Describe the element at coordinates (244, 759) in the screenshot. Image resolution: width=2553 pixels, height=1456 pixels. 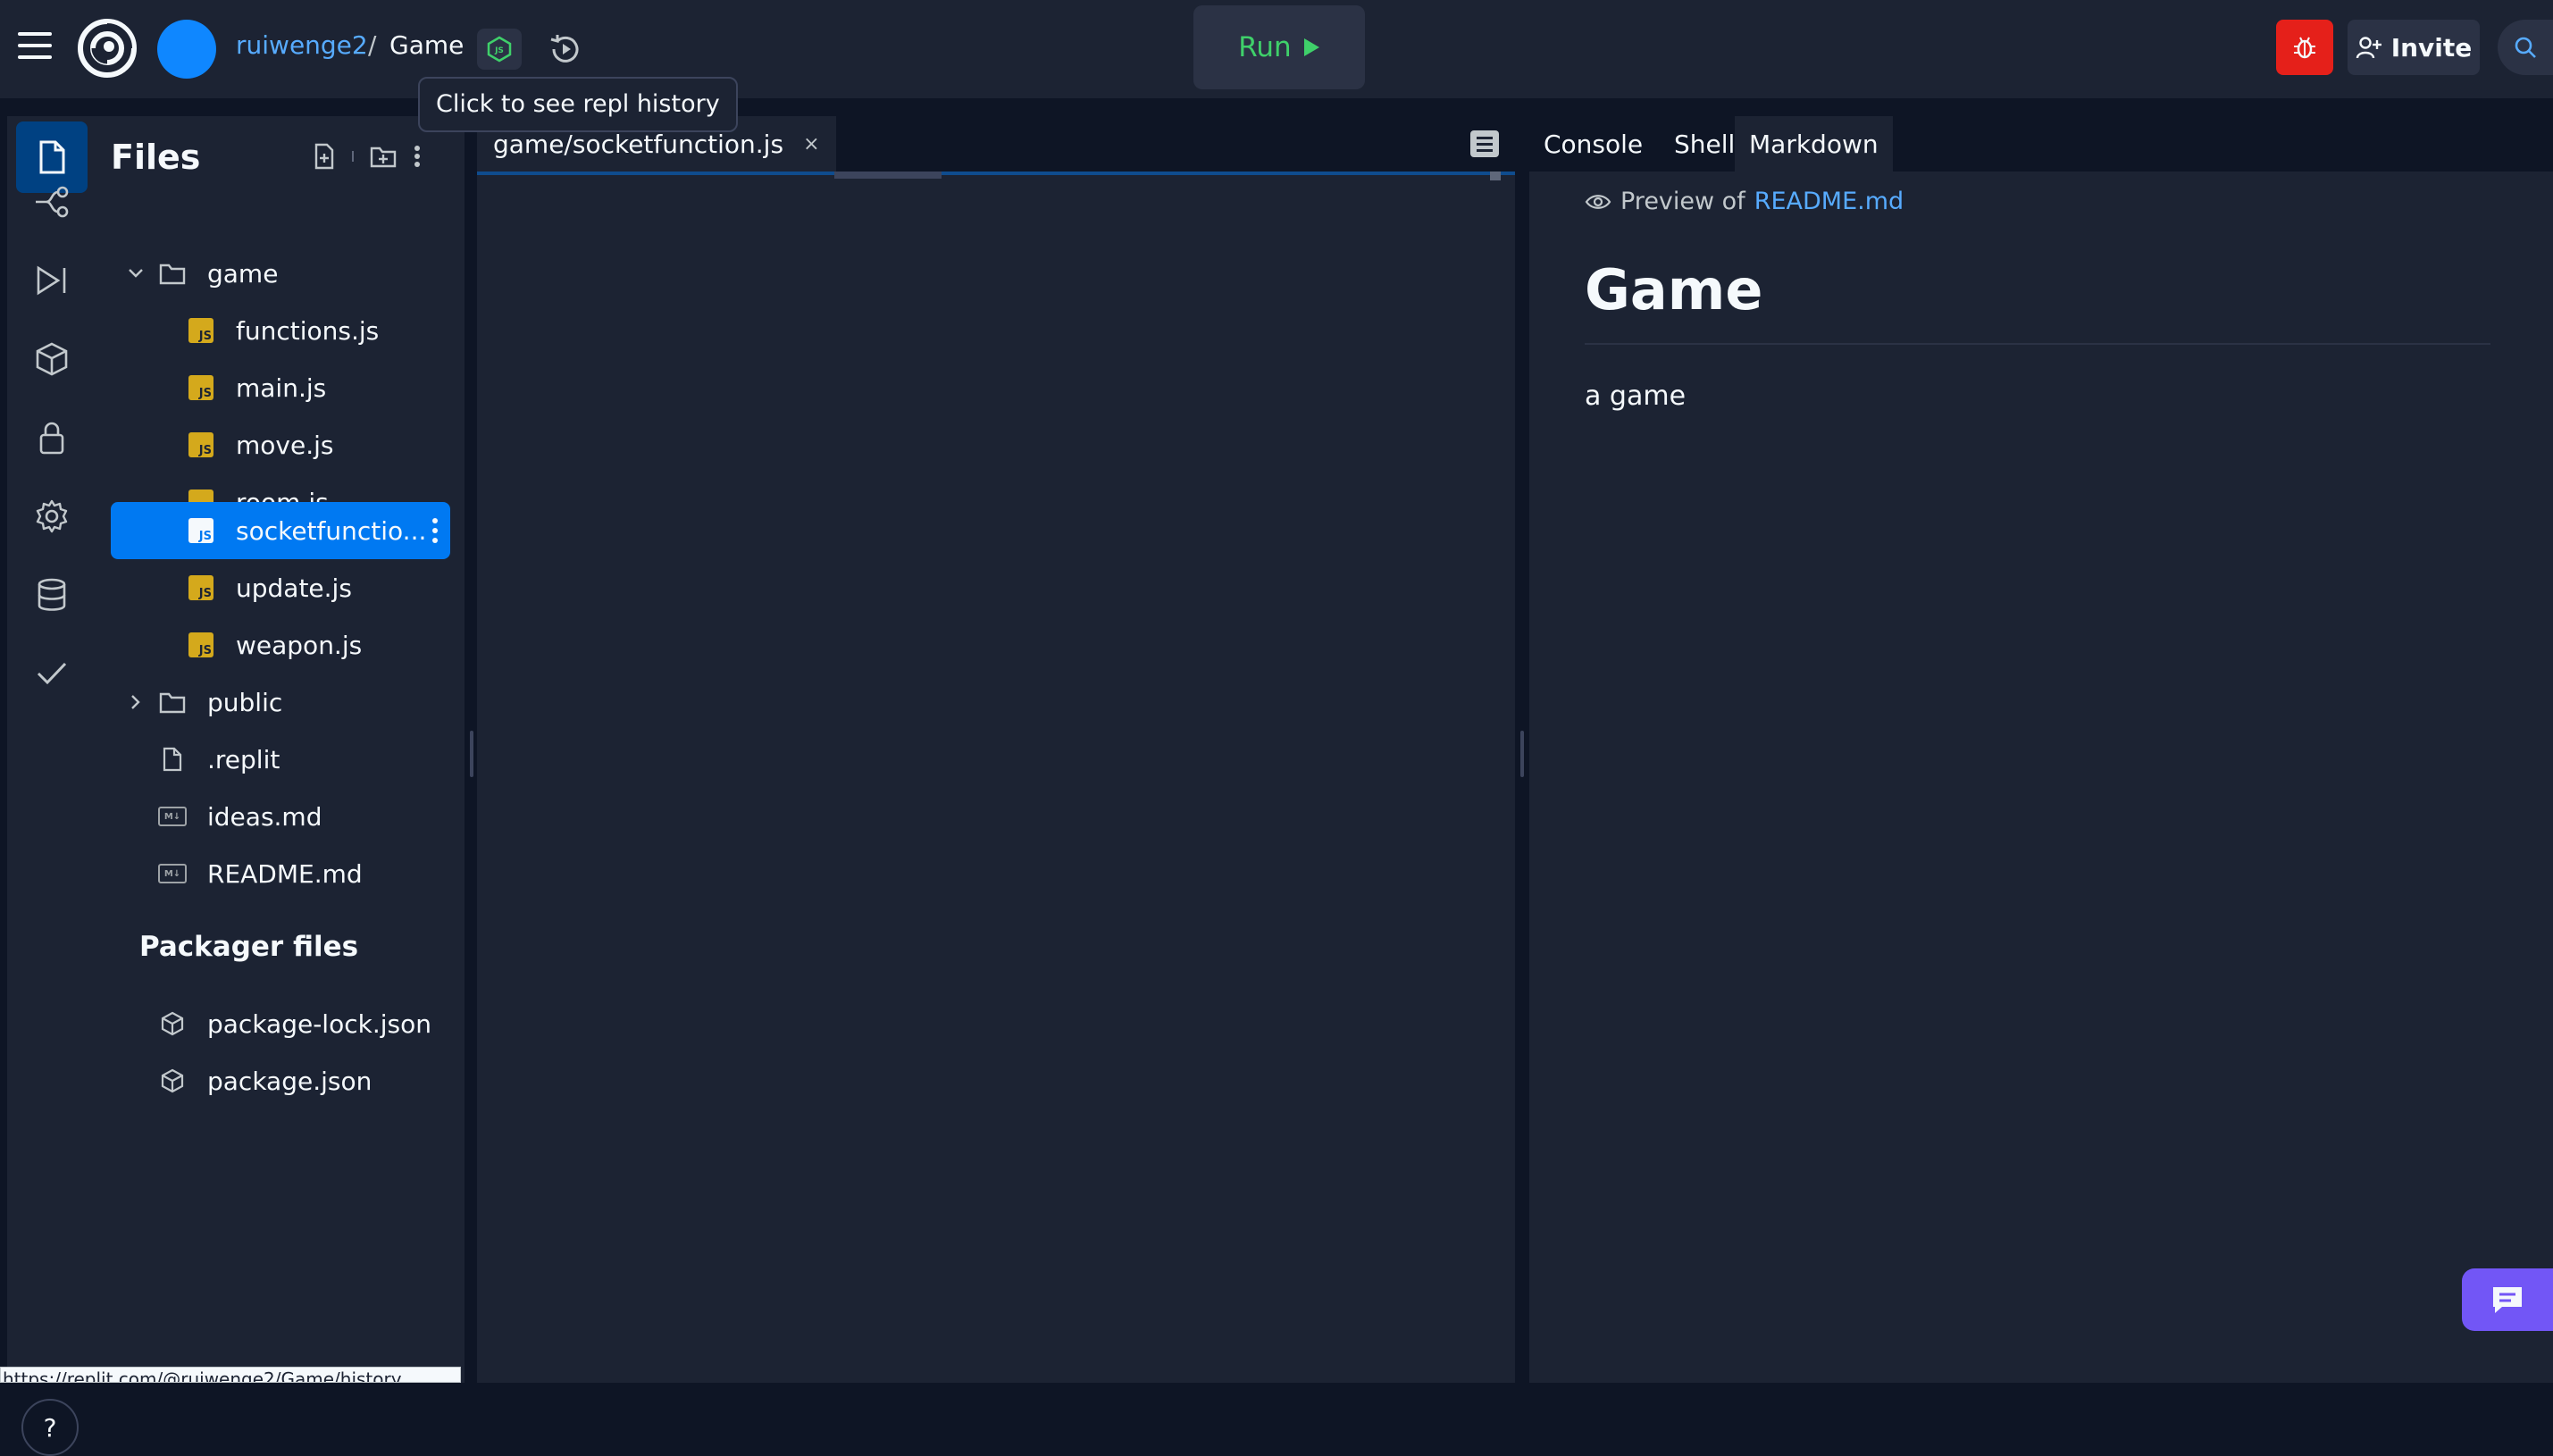
I see `tree-label: .replit` at that location.